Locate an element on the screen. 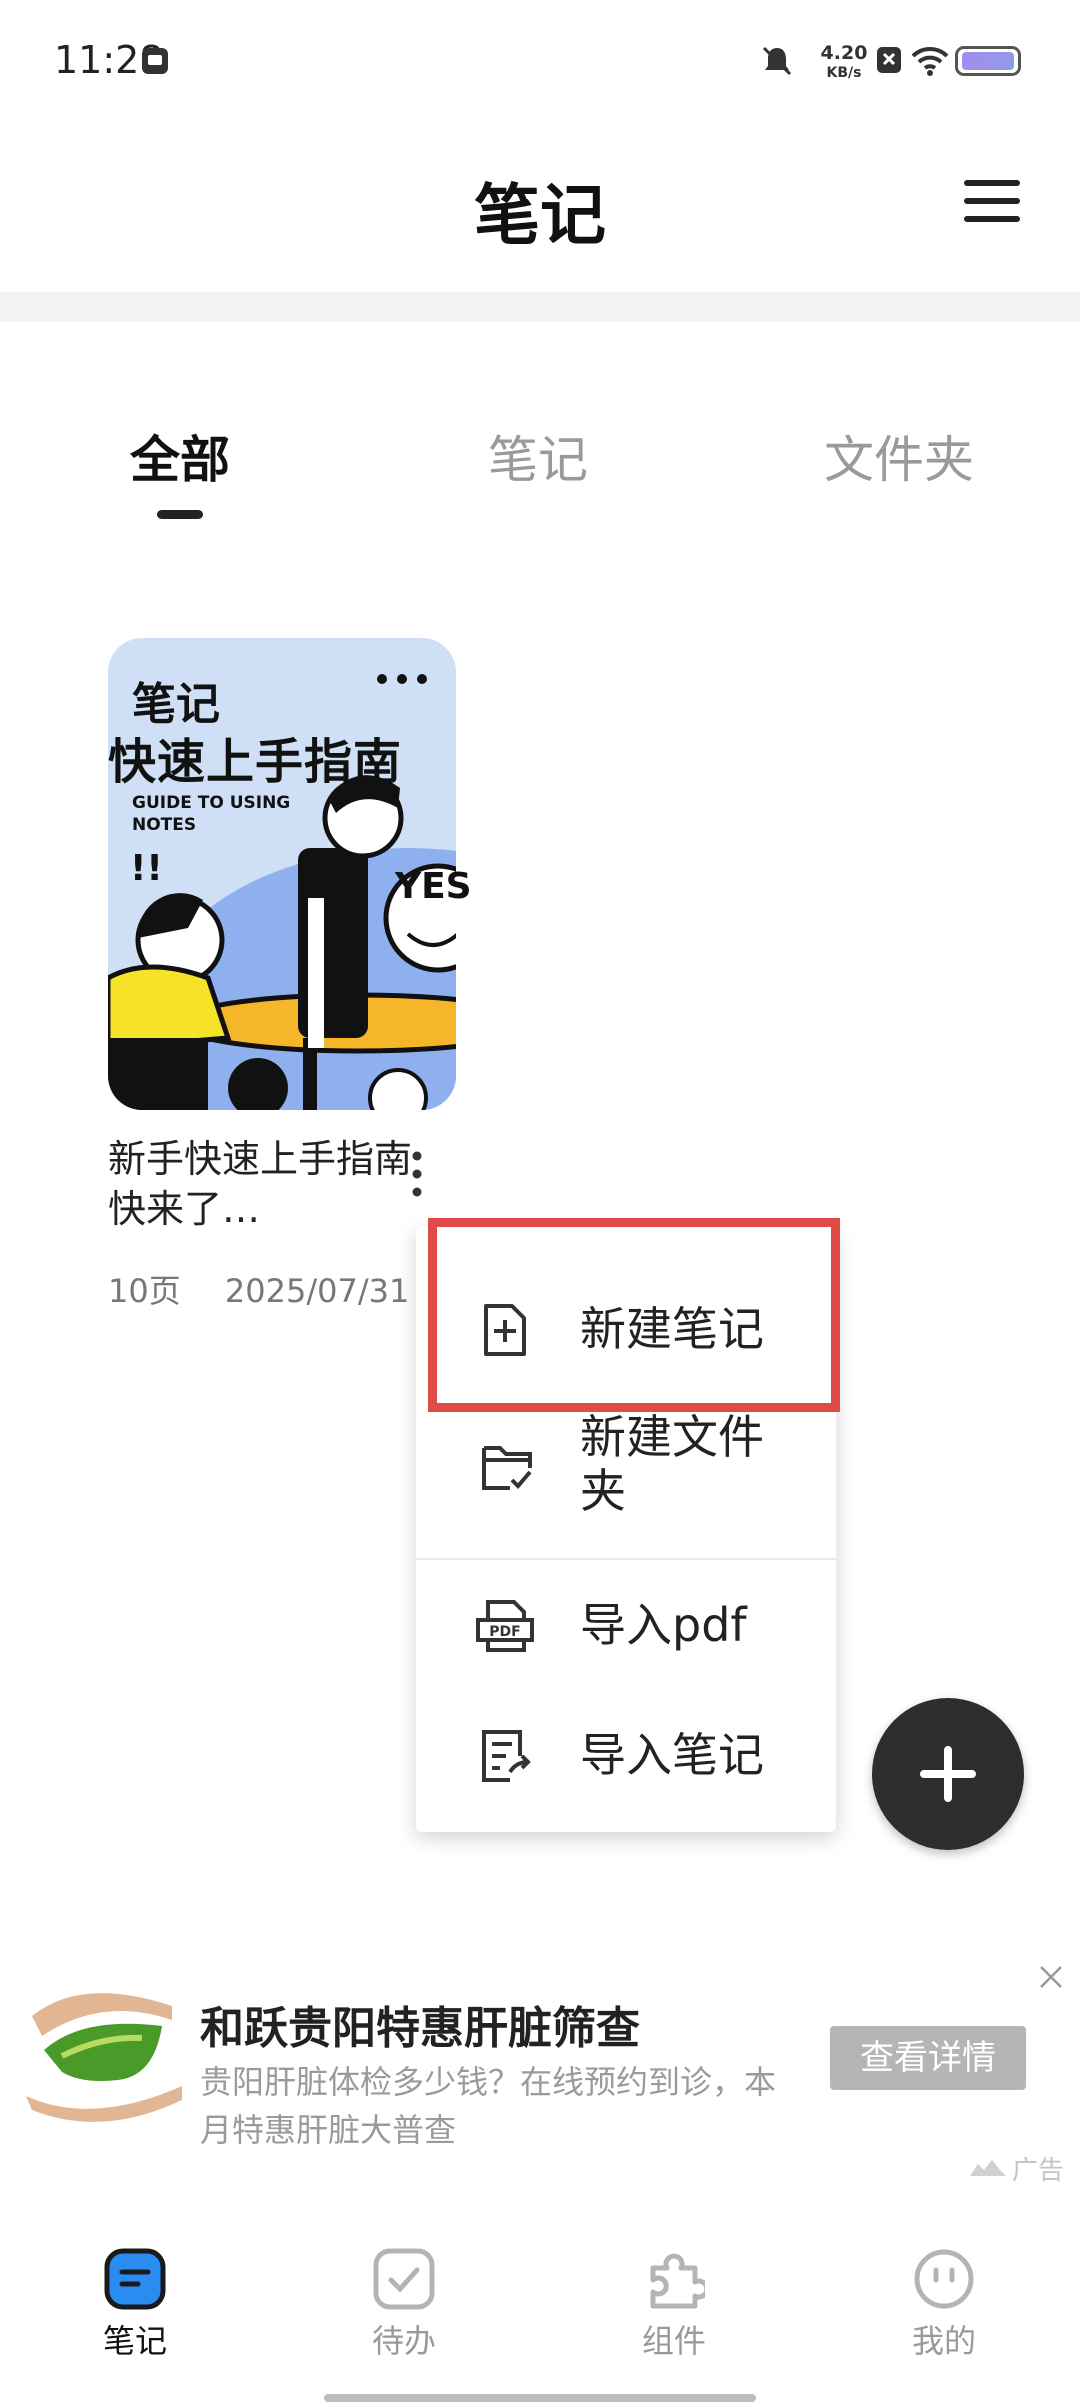 The height and width of the screenshot is (2408, 1080). menu-label-import-pdf: 导入pdf is located at coordinates (663, 1625).